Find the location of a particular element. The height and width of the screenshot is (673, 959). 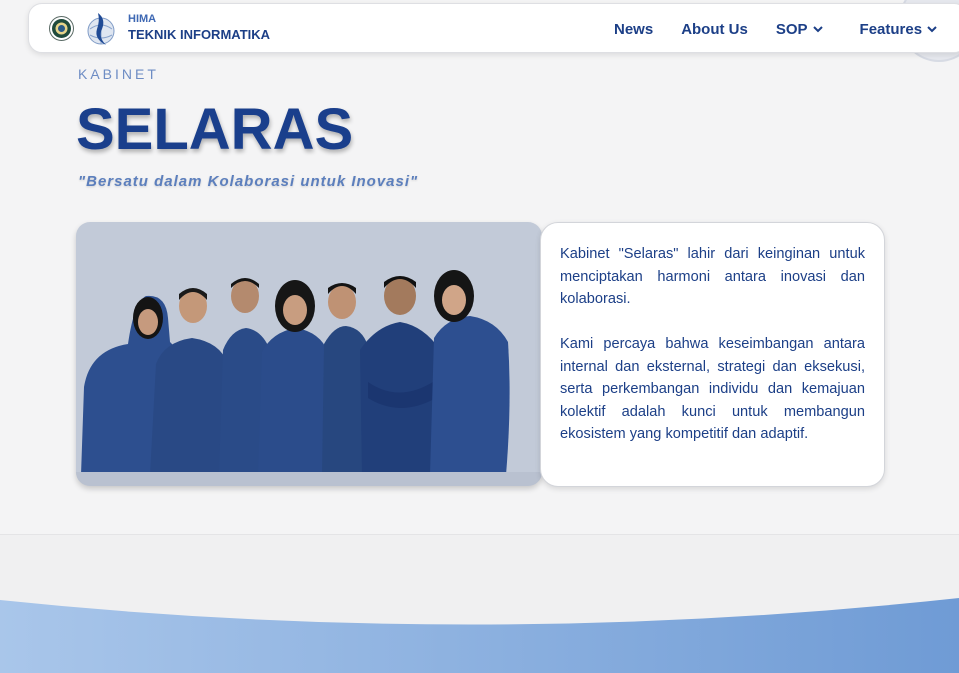

page-title: SELARAS is located at coordinates (215, 129).